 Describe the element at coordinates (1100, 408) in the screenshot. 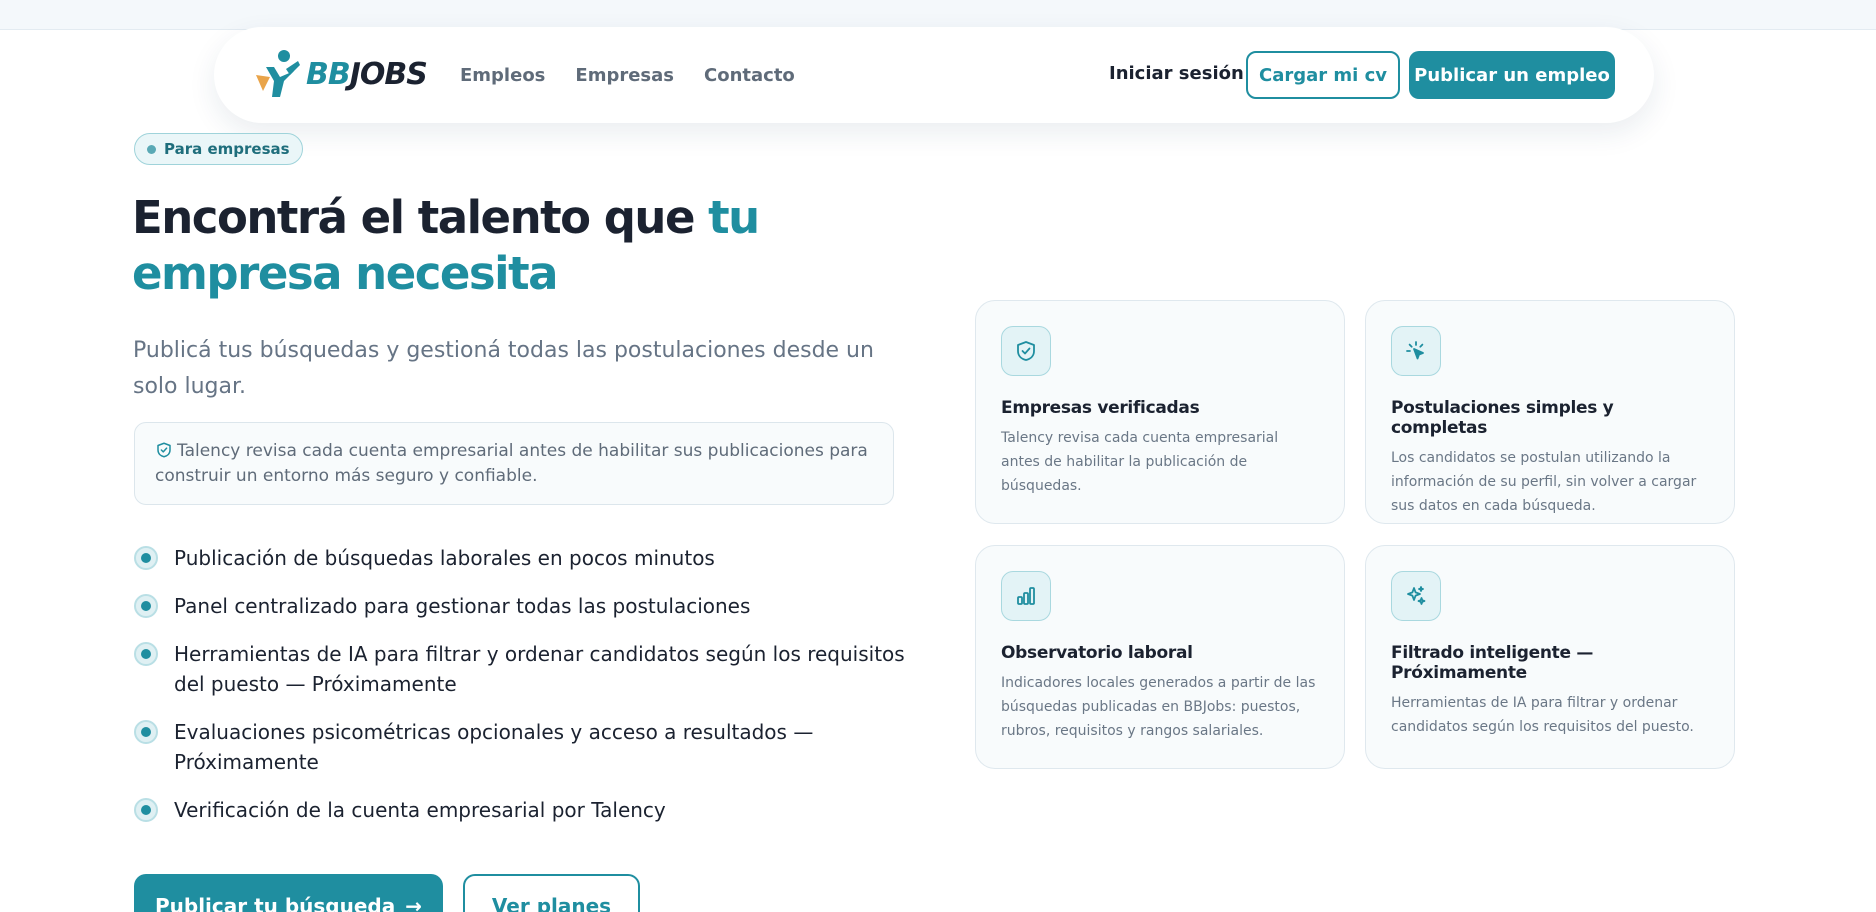

I see `card-title: Empresas verificadas` at that location.